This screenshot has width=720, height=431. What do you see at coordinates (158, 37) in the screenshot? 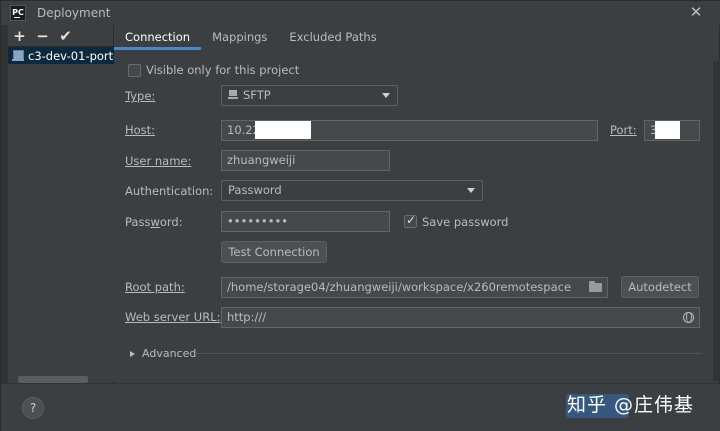
I see `tab-connection: Connection` at bounding box center [158, 37].